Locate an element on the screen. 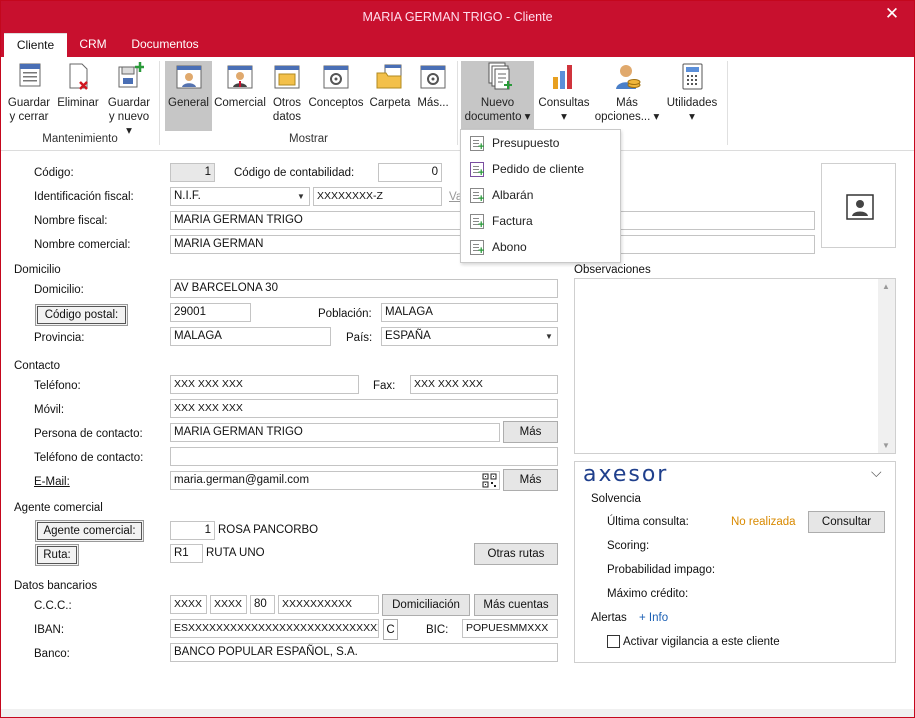 Image resolution: width=915 pixels, height=718 pixels. menu-item-albaran: + Albarán is located at coordinates (540, 195).